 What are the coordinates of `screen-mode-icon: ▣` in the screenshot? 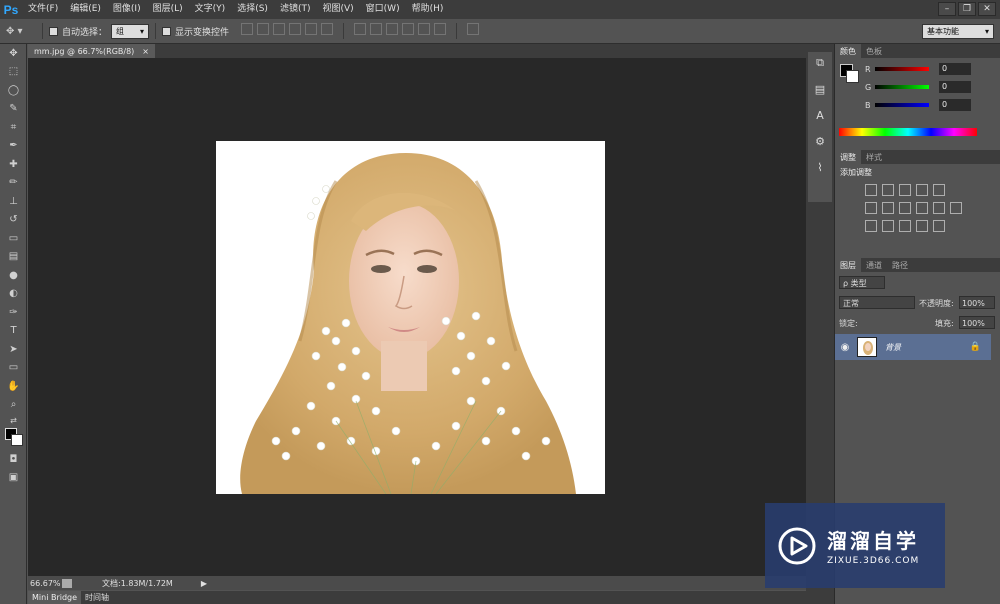 It's located at (13, 478).